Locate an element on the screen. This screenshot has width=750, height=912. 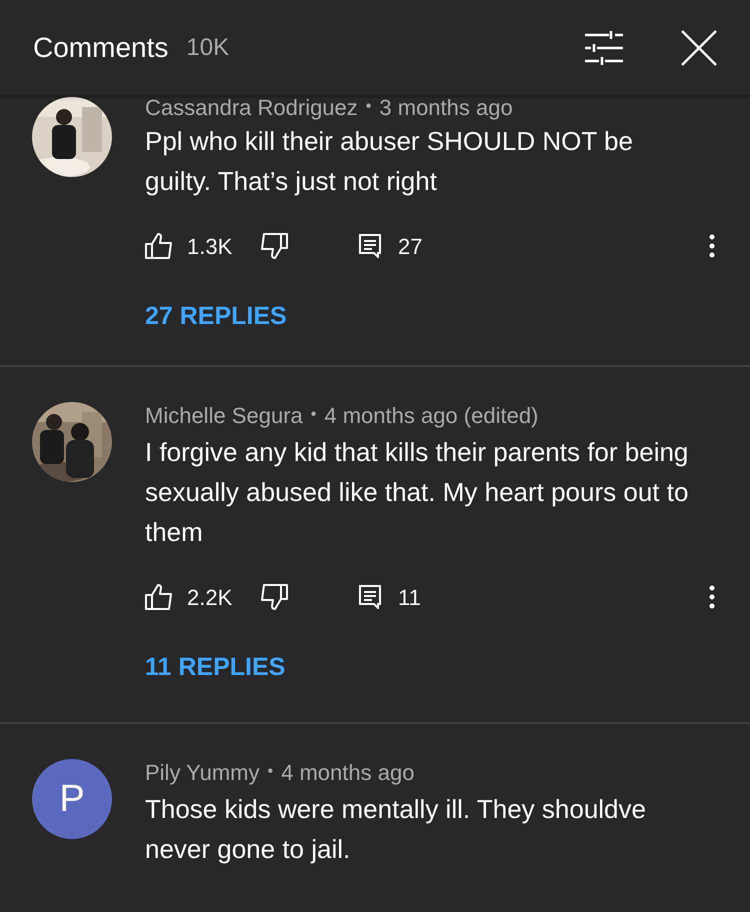
panel-title: Comments is located at coordinates (100, 47).